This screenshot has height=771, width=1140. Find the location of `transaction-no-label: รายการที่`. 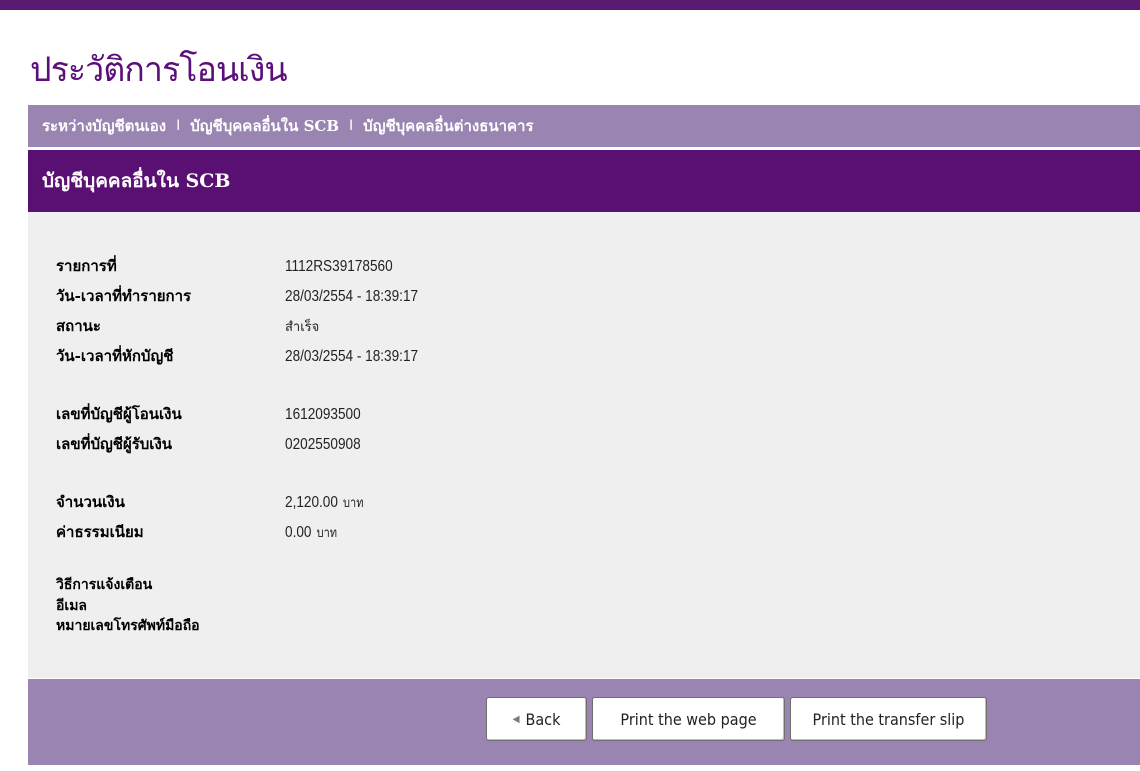

transaction-no-label: รายการที่ is located at coordinates (86, 266).